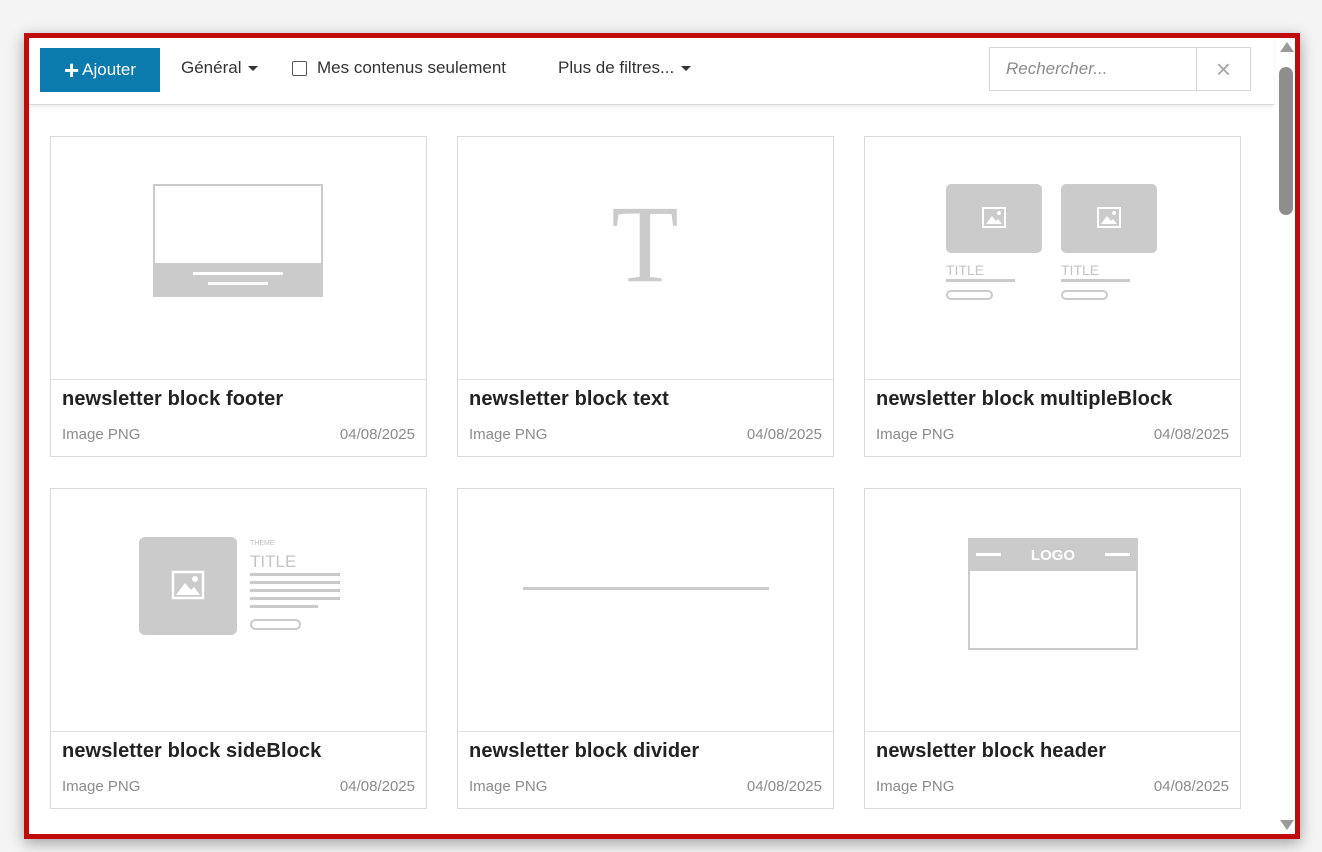 Image resolution: width=1322 pixels, height=852 pixels. I want to click on svg-text: T, so click(644, 244).